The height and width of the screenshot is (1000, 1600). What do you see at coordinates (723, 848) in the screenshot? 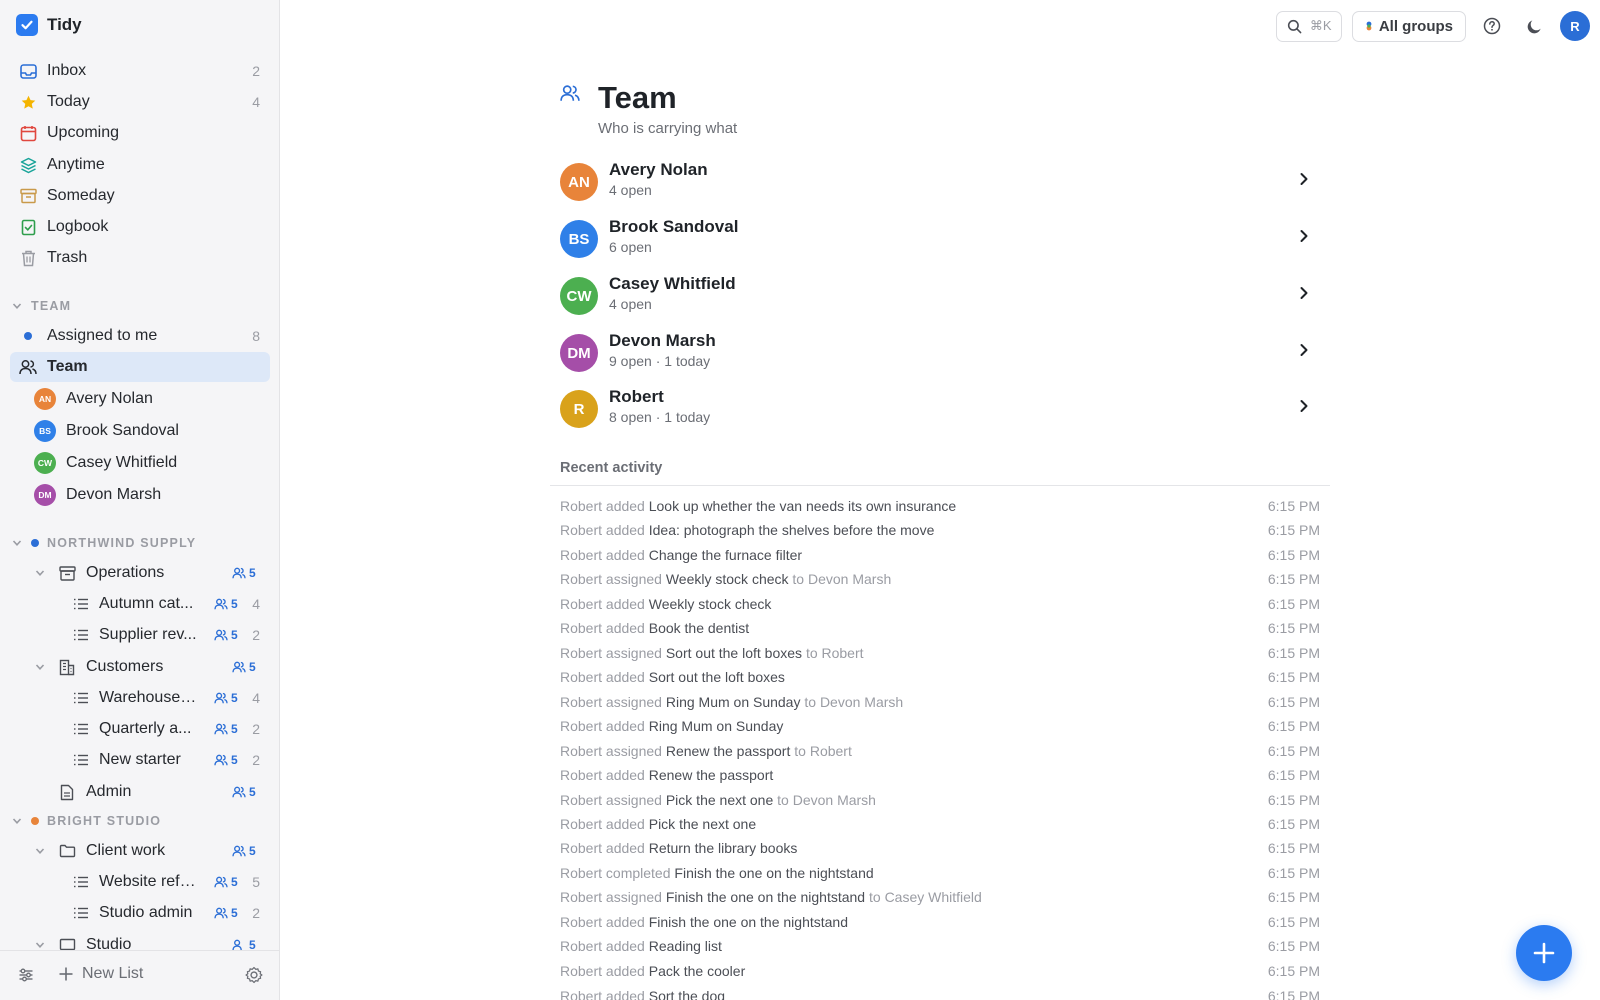
I see `activity-item: Return the library books` at bounding box center [723, 848].